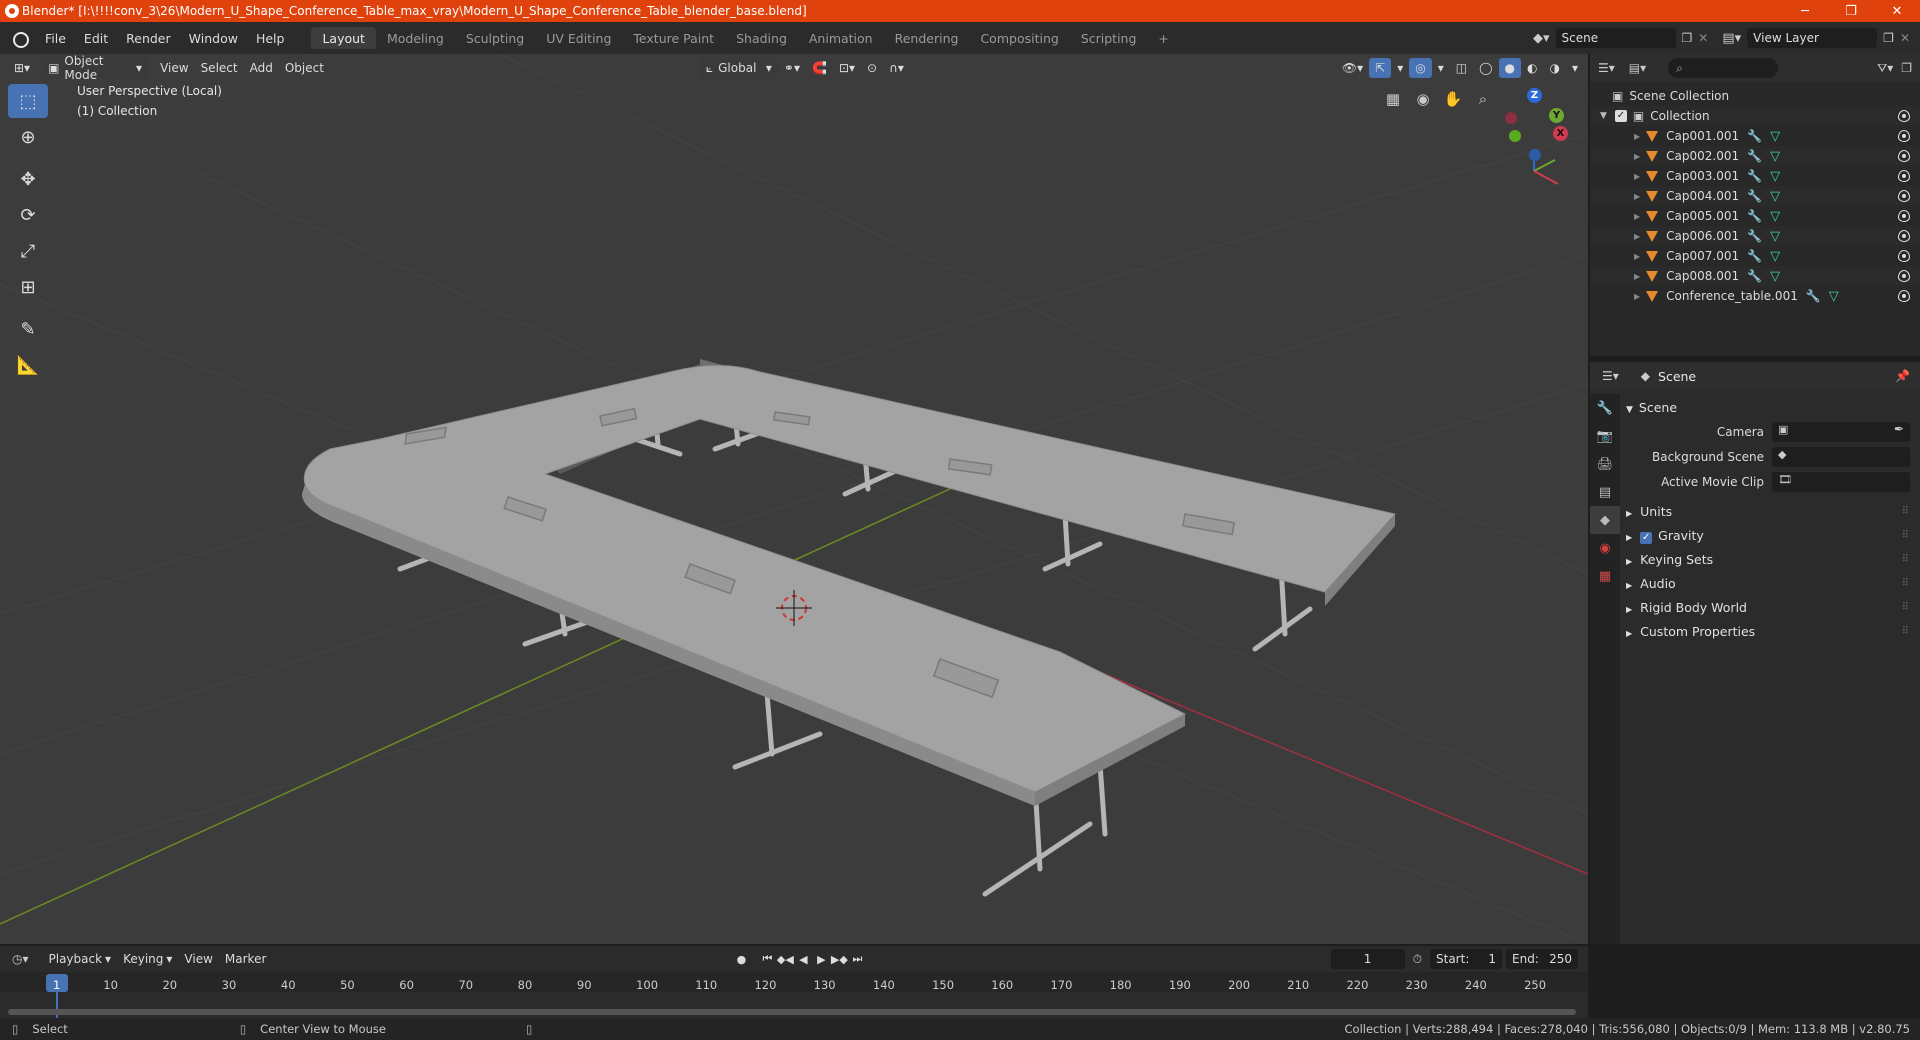 This screenshot has width=1920, height=1040. I want to click on outliner-item: ▶ Cap001.001 🔧 ▽, so click(1755, 136).